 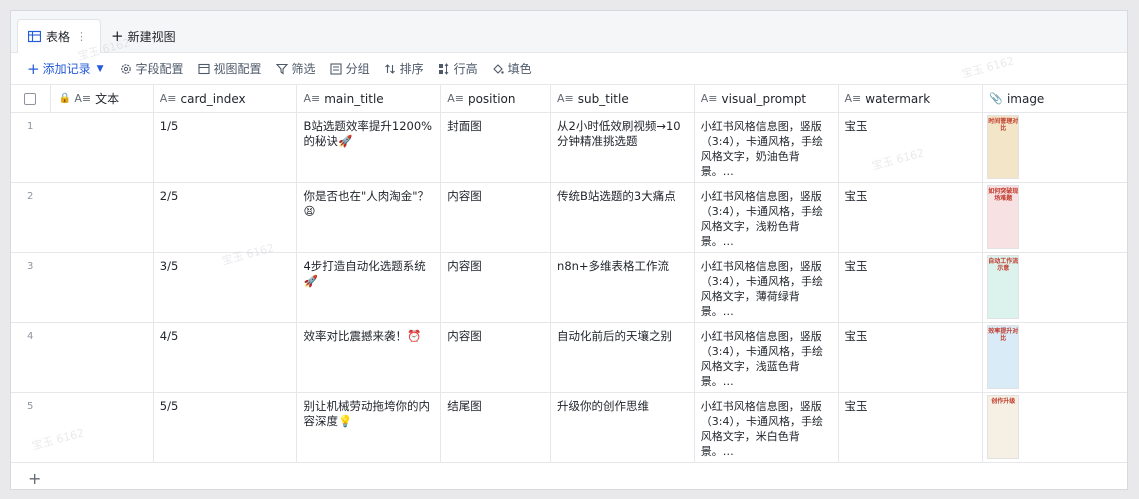 I want to click on position-cell: 封面图, so click(x=496, y=147).